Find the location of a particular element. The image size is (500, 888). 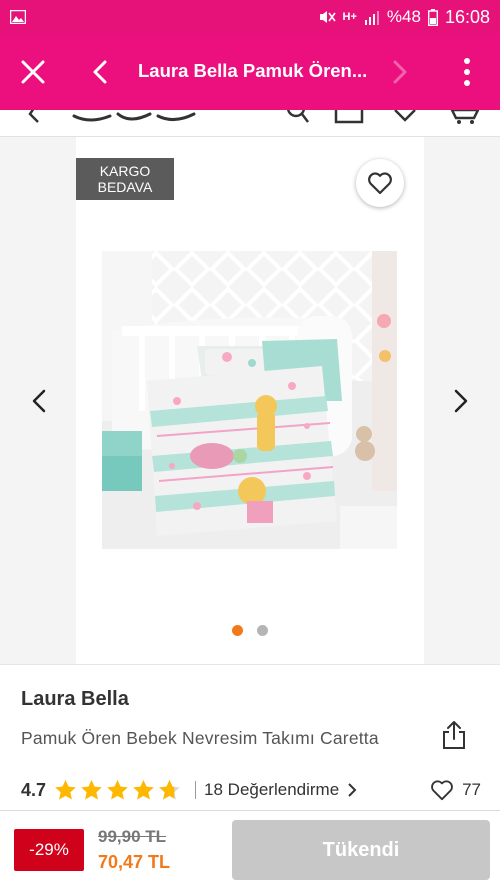

signal-icon is located at coordinates (371, 17).